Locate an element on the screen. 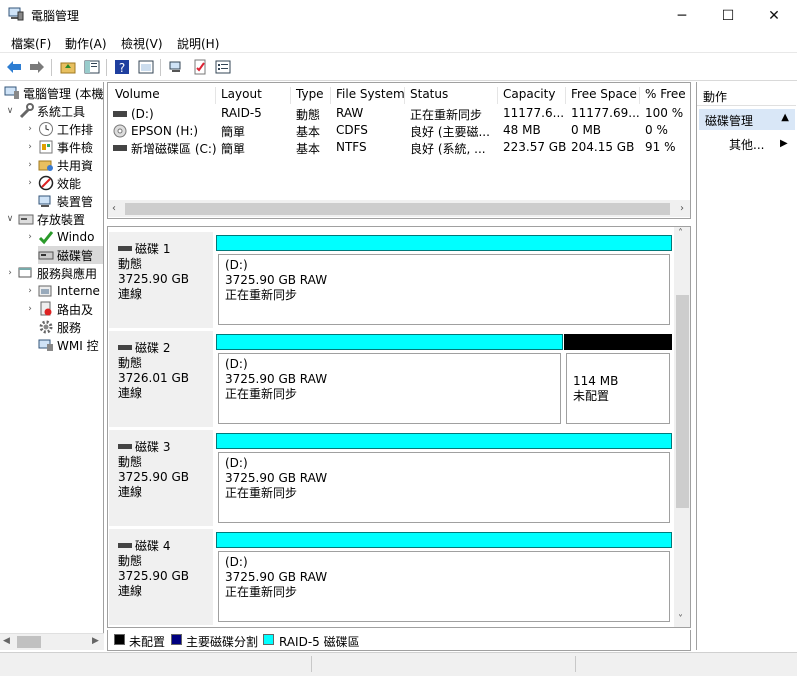 This screenshot has height=676, width=797. menu-action: 動作(A) is located at coordinates (86, 43).